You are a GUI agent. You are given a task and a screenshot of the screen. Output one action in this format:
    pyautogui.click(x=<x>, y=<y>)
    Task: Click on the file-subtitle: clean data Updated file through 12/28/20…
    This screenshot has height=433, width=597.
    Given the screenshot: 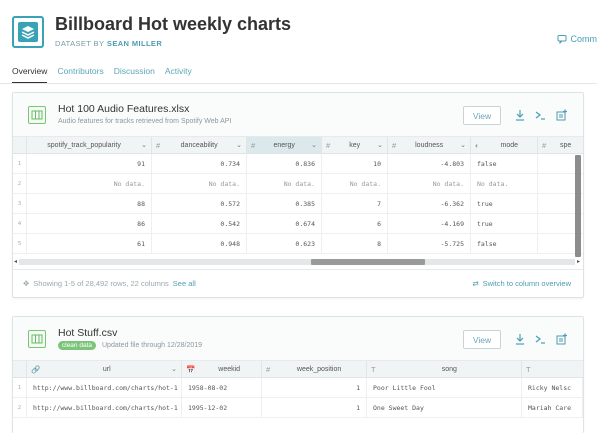 What is the action you would take?
    pyautogui.click(x=130, y=345)
    